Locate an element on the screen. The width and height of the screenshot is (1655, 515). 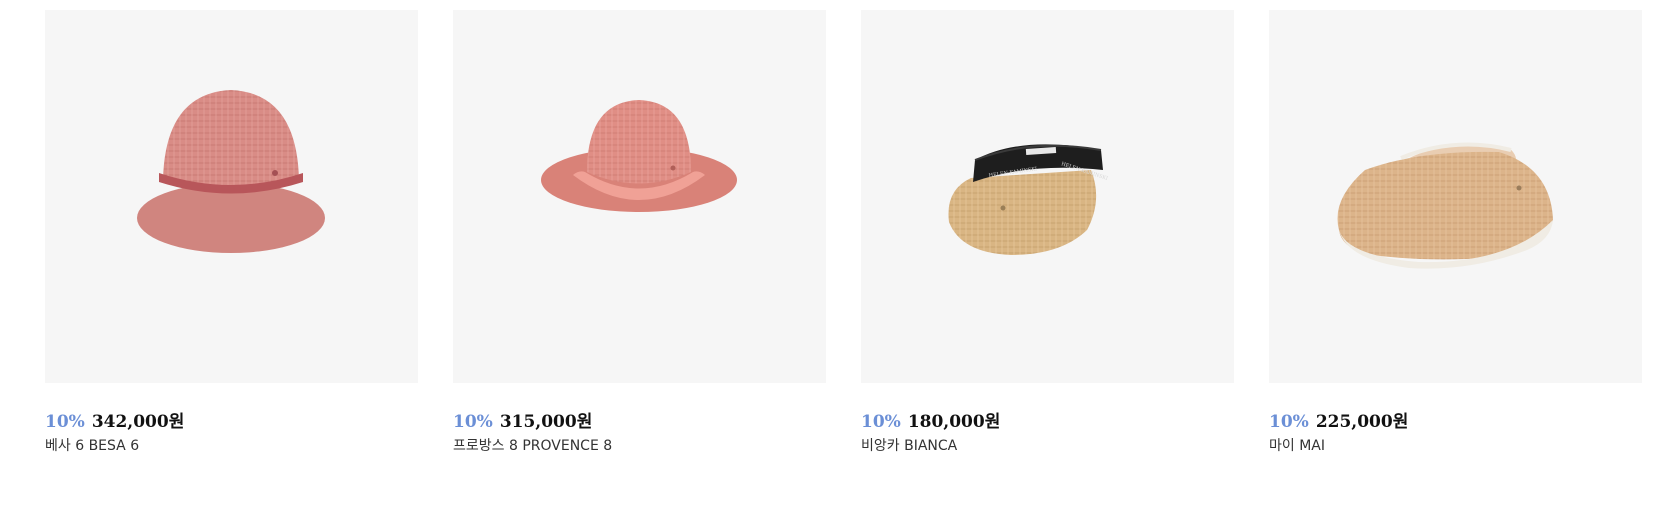
brim-hat-icon is located at coordinates (639, 156).